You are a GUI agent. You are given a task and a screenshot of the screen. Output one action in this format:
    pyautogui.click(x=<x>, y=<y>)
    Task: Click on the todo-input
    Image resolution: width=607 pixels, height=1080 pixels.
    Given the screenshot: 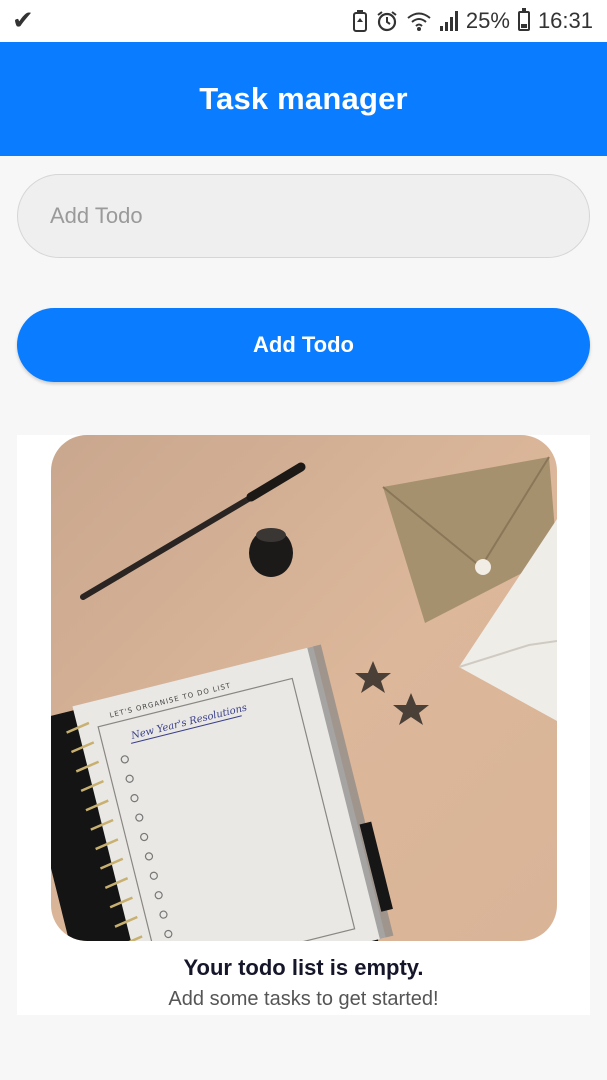 What is the action you would take?
    pyautogui.click(x=303, y=216)
    